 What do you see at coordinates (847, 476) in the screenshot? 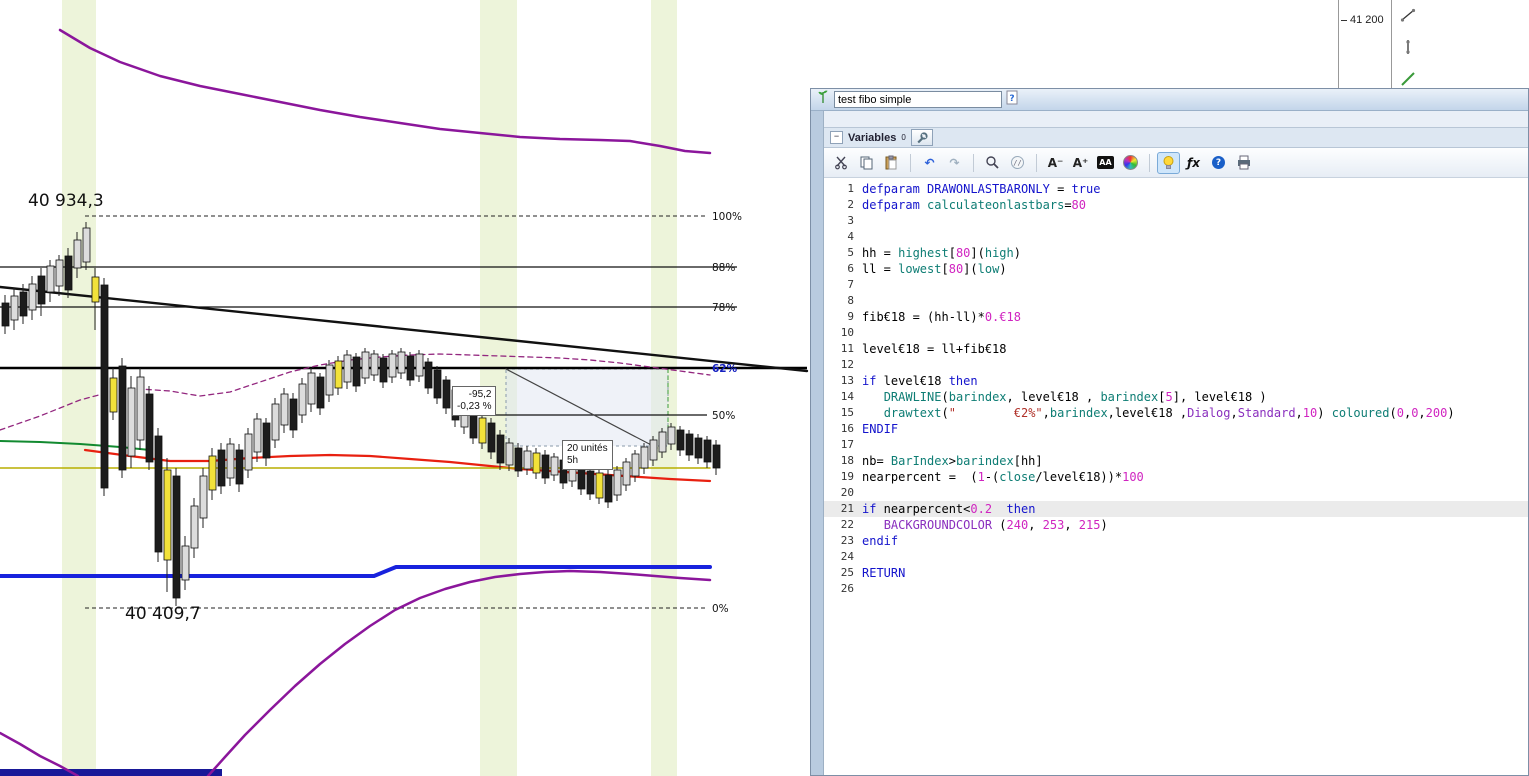
I see `line-number: 19` at bounding box center [847, 476].